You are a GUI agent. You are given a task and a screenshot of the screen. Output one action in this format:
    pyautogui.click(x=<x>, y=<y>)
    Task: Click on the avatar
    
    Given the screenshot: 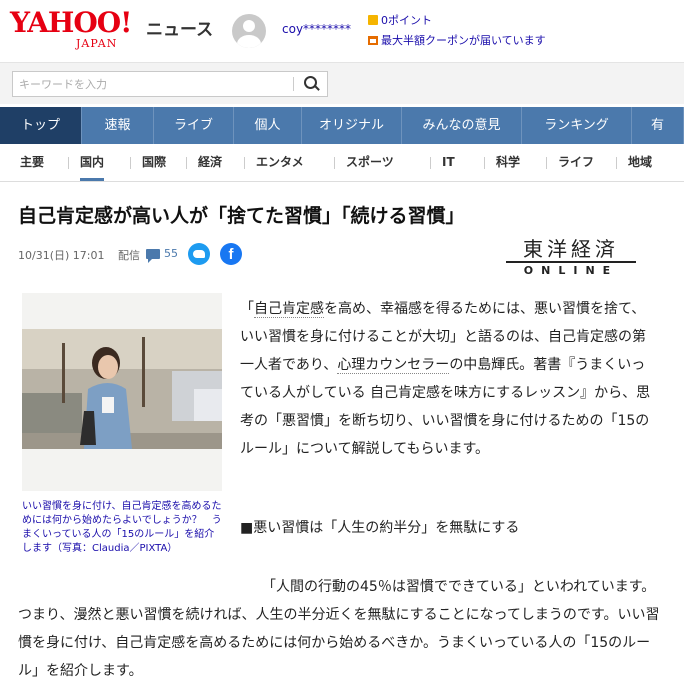 What is the action you would take?
    pyautogui.click(x=249, y=31)
    